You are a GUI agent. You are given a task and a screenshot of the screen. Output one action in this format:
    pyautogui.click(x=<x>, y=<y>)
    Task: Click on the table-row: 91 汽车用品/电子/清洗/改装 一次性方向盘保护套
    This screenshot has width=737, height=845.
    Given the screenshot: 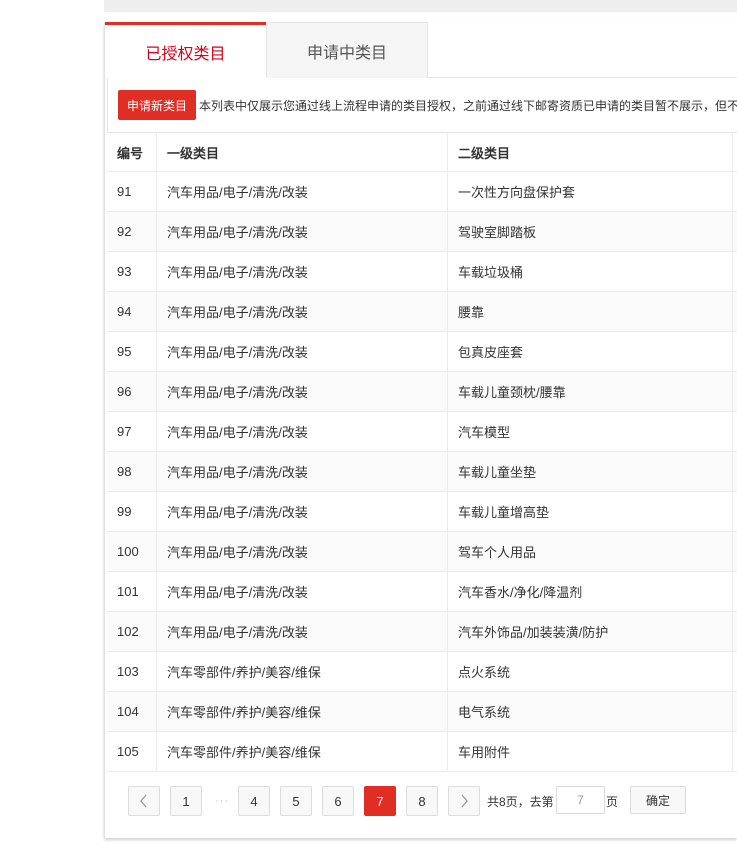 What is the action you would take?
    pyautogui.click(x=422, y=192)
    